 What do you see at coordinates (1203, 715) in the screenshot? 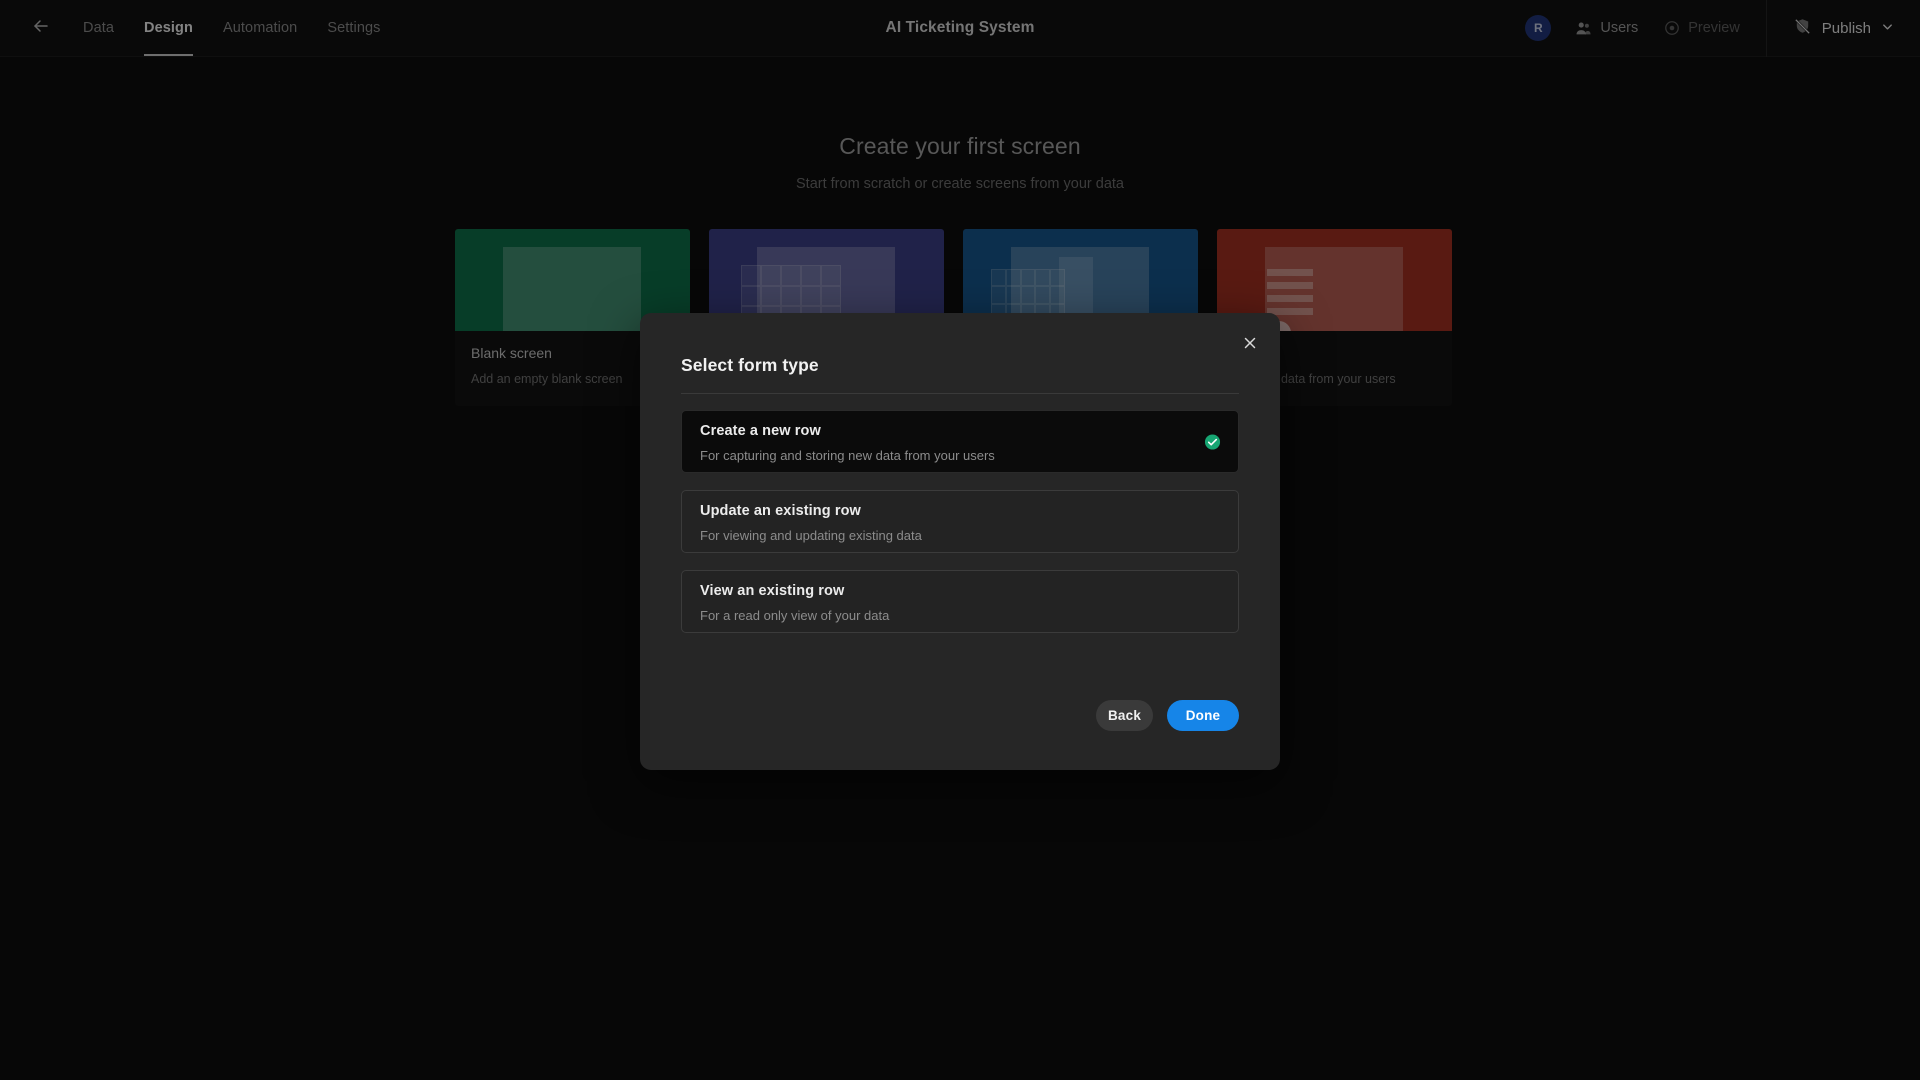
I see `done-button: Done` at bounding box center [1203, 715].